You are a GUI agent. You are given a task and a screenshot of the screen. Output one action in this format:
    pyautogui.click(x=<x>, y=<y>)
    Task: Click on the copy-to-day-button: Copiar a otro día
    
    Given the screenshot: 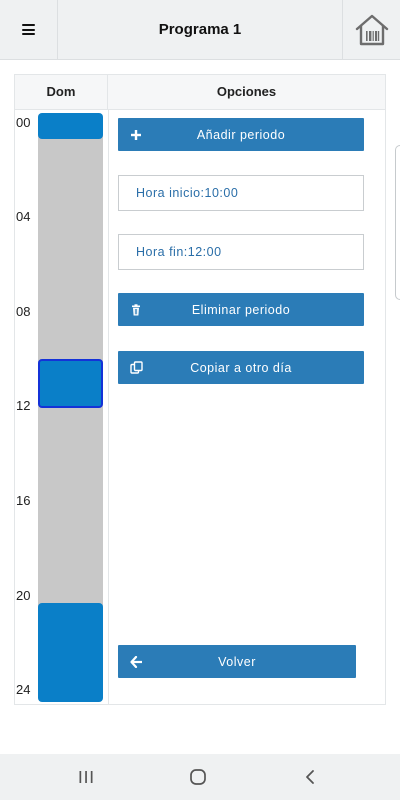 What is the action you would take?
    pyautogui.click(x=241, y=367)
    